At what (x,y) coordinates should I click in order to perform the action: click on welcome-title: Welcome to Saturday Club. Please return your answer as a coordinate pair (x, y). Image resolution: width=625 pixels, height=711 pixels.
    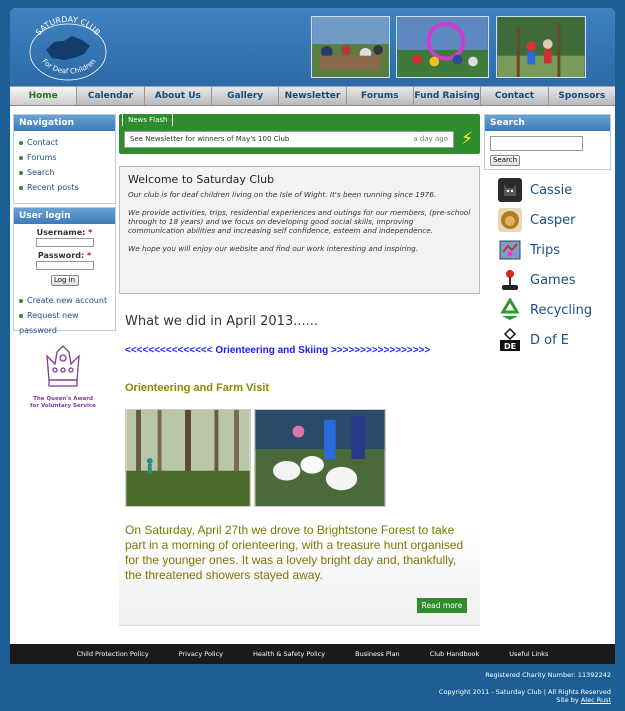
    Looking at the image, I should click on (201, 179).